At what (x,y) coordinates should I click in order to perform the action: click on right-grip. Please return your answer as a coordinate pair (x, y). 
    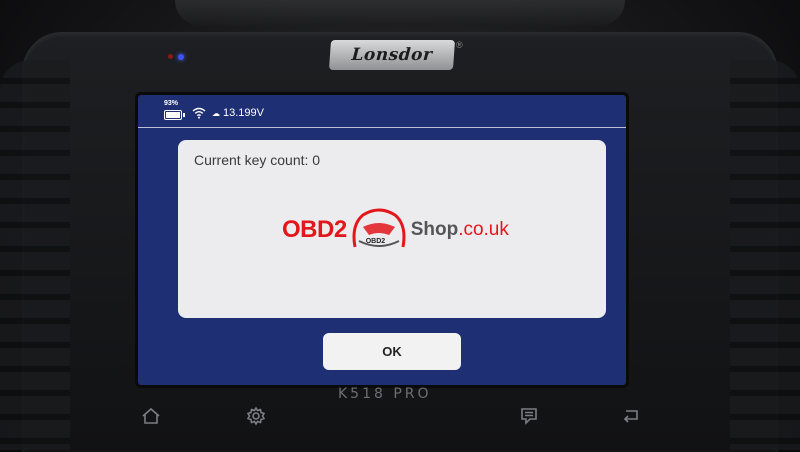
    Looking at the image, I should click on (765, 255).